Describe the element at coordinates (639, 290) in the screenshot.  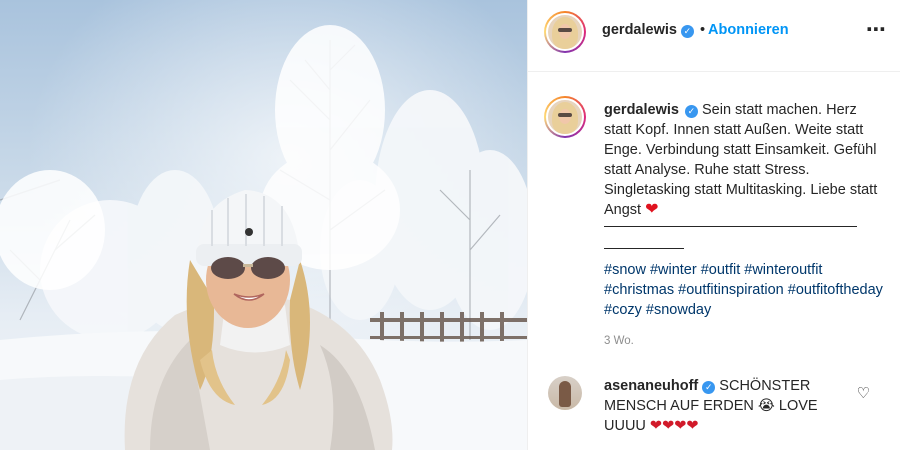
I see `hashtag-link: #christmas` at that location.